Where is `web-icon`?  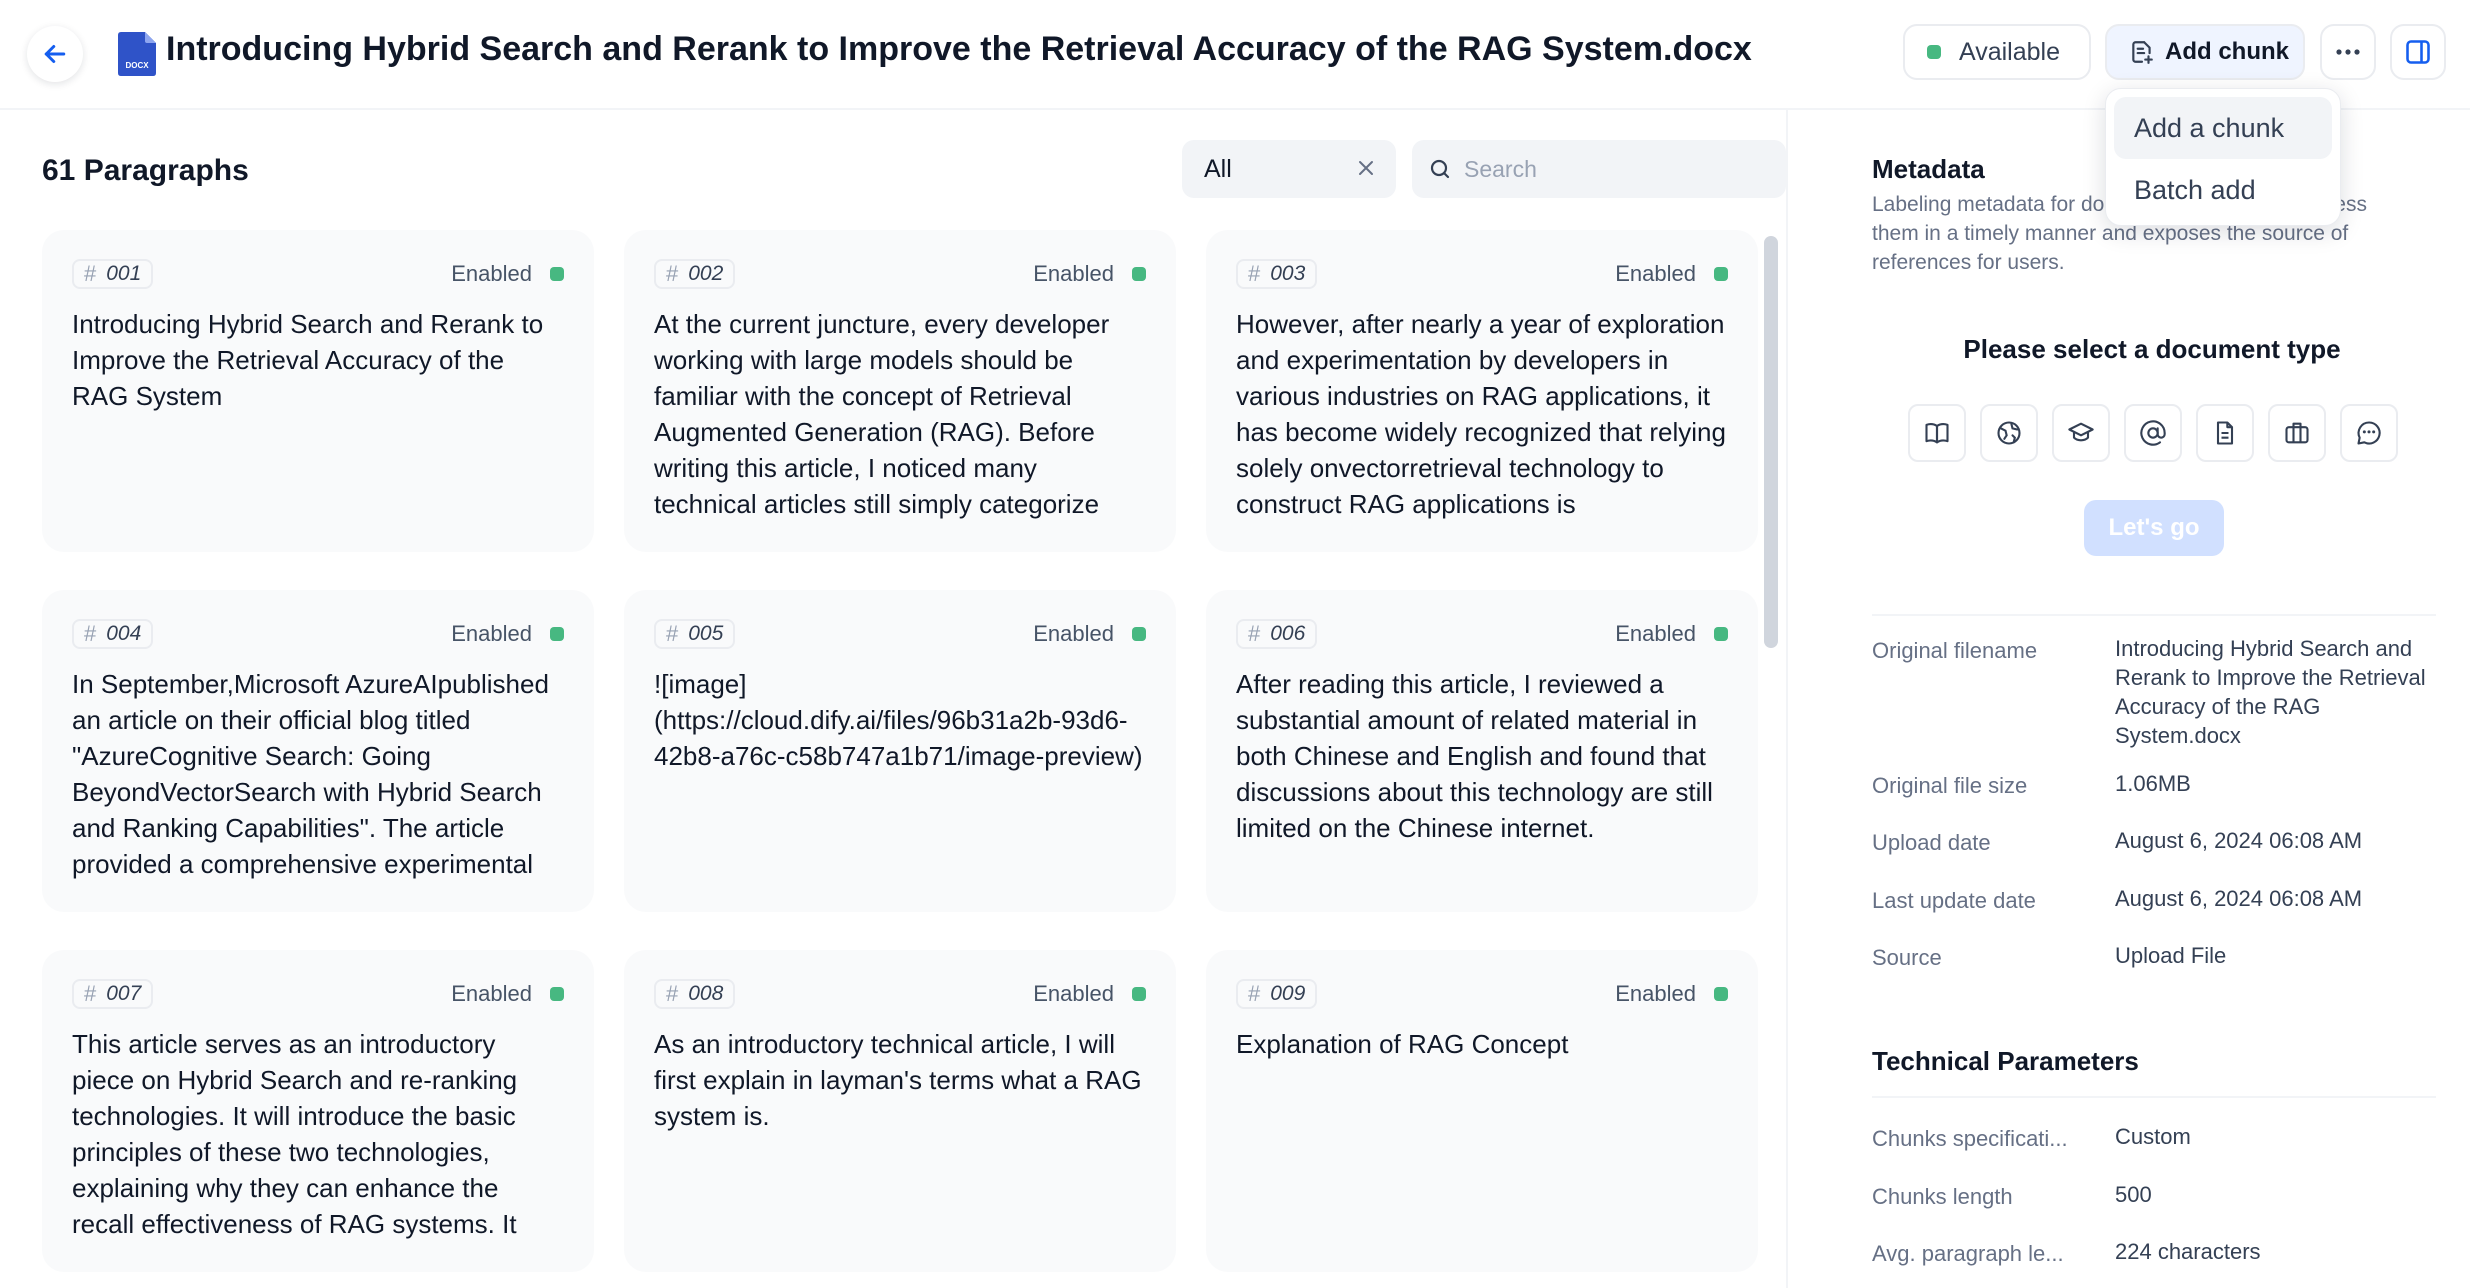 web-icon is located at coordinates (2009, 433).